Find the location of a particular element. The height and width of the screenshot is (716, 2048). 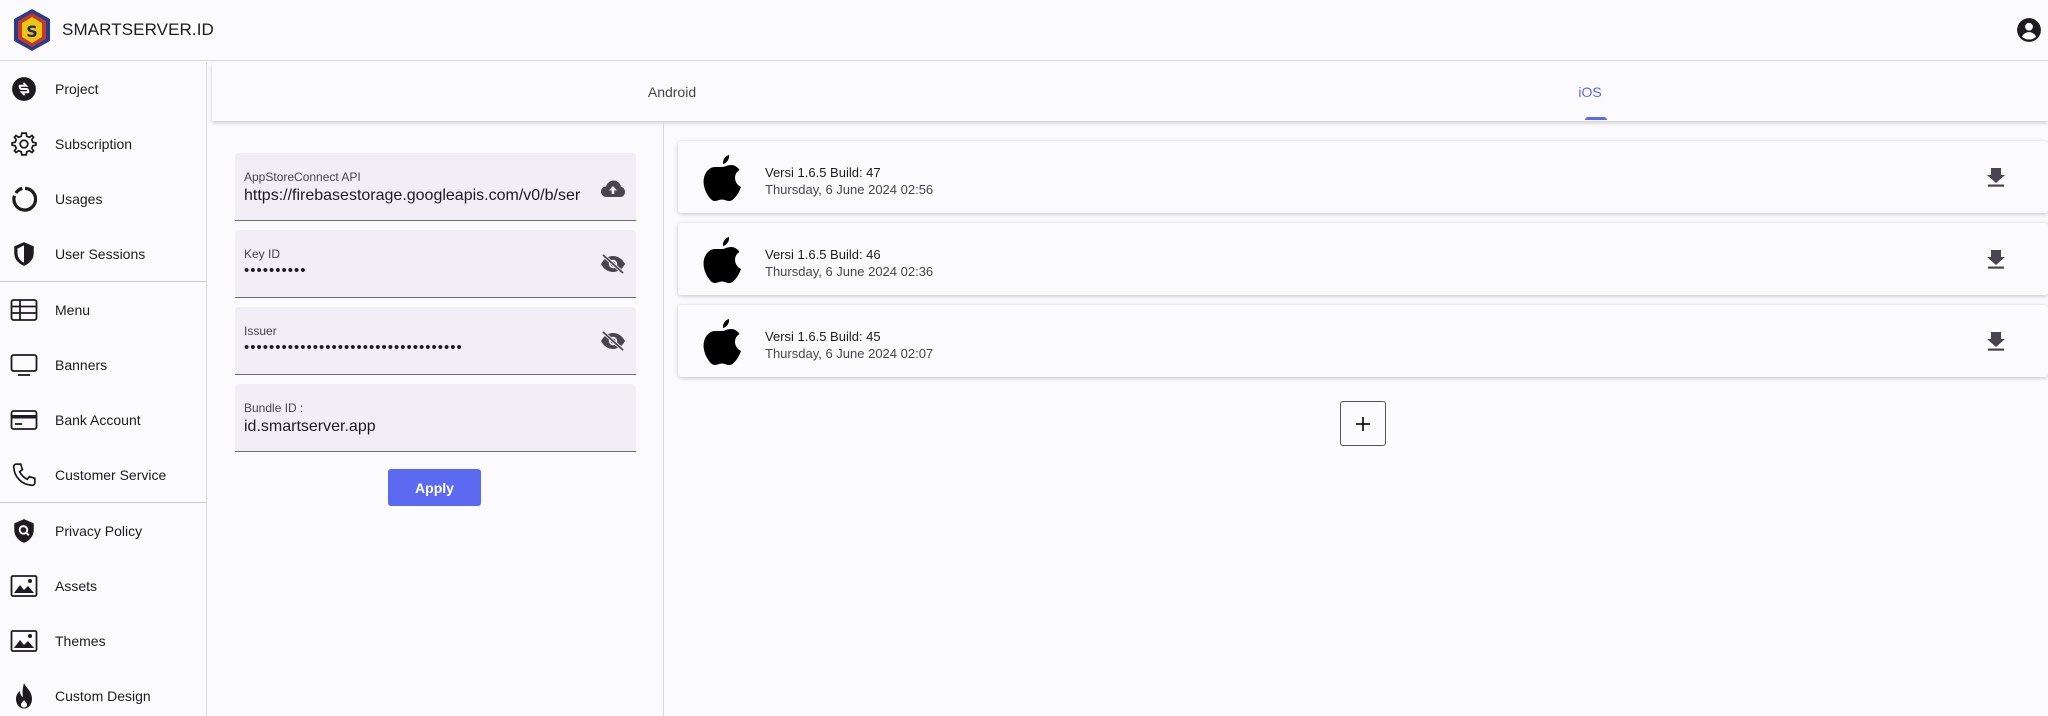

plus-icon is located at coordinates (1363, 423).